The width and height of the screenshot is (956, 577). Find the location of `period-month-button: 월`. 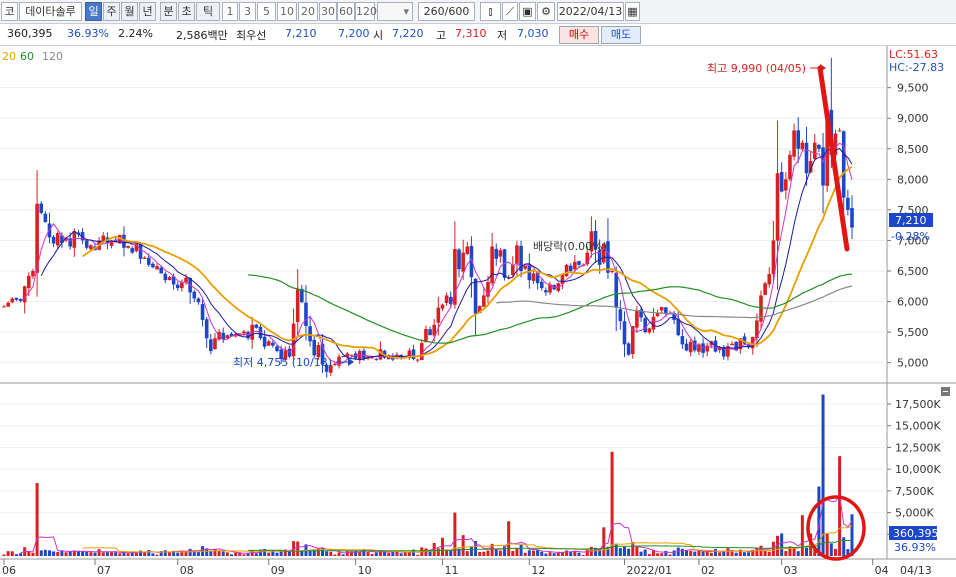

period-month-button: 월 is located at coordinates (129, 11).